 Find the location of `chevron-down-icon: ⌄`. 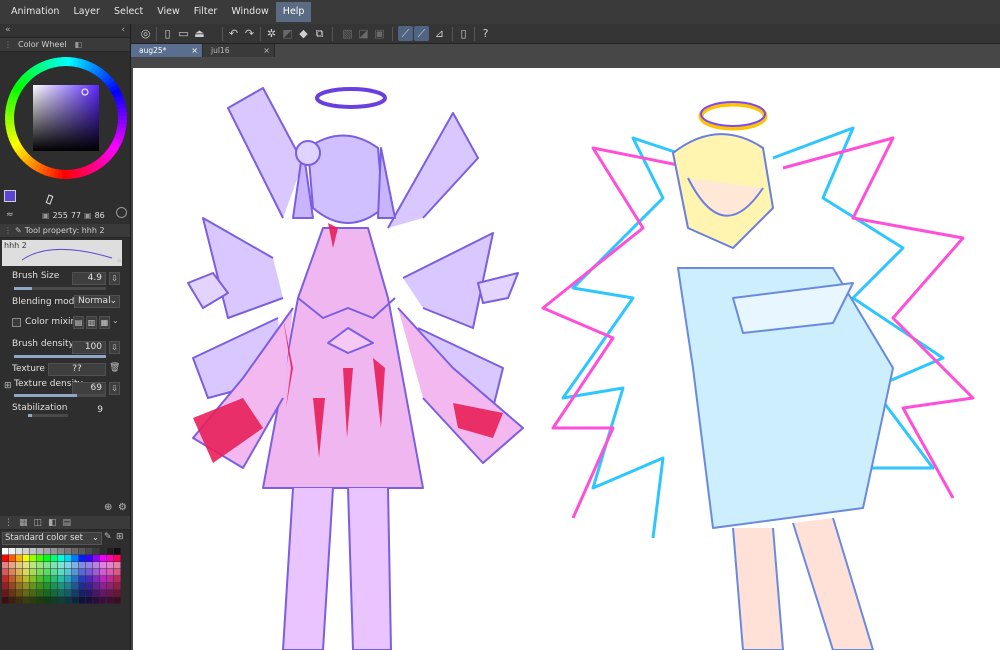

chevron-down-icon: ⌄ is located at coordinates (115, 322).